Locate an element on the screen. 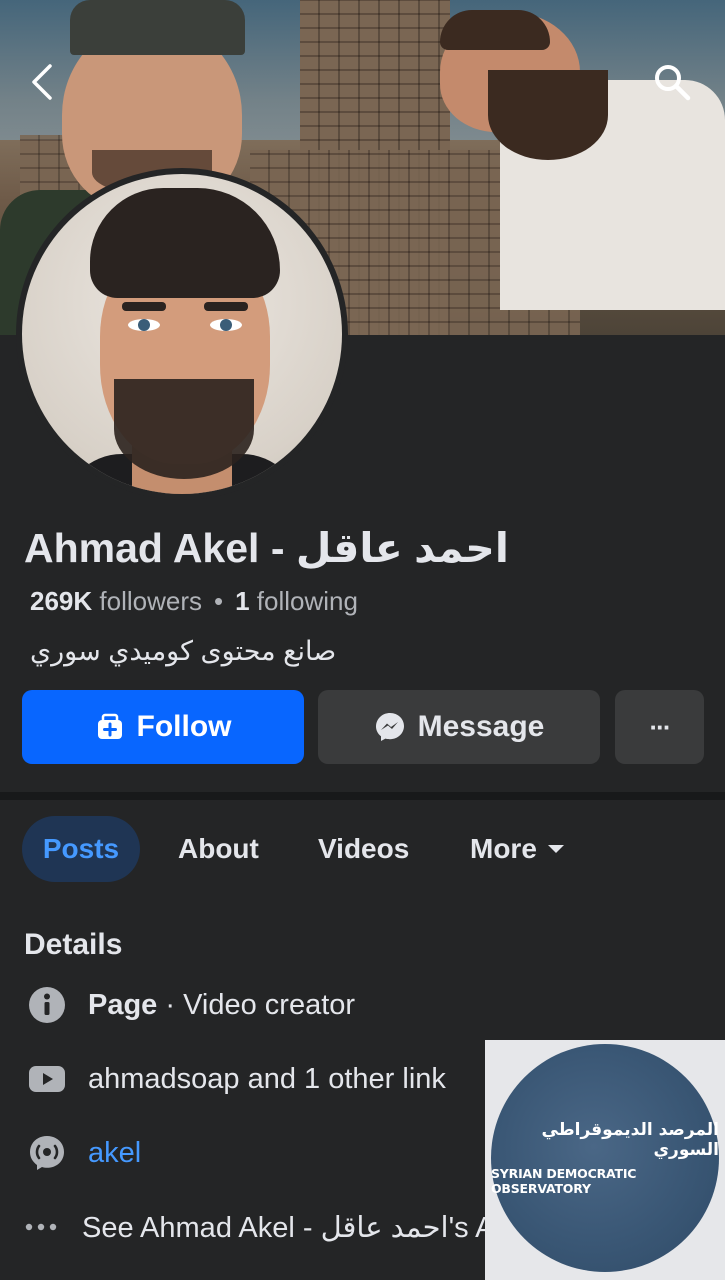 The image size is (725, 1280). more-options-button: ··· is located at coordinates (659, 727).